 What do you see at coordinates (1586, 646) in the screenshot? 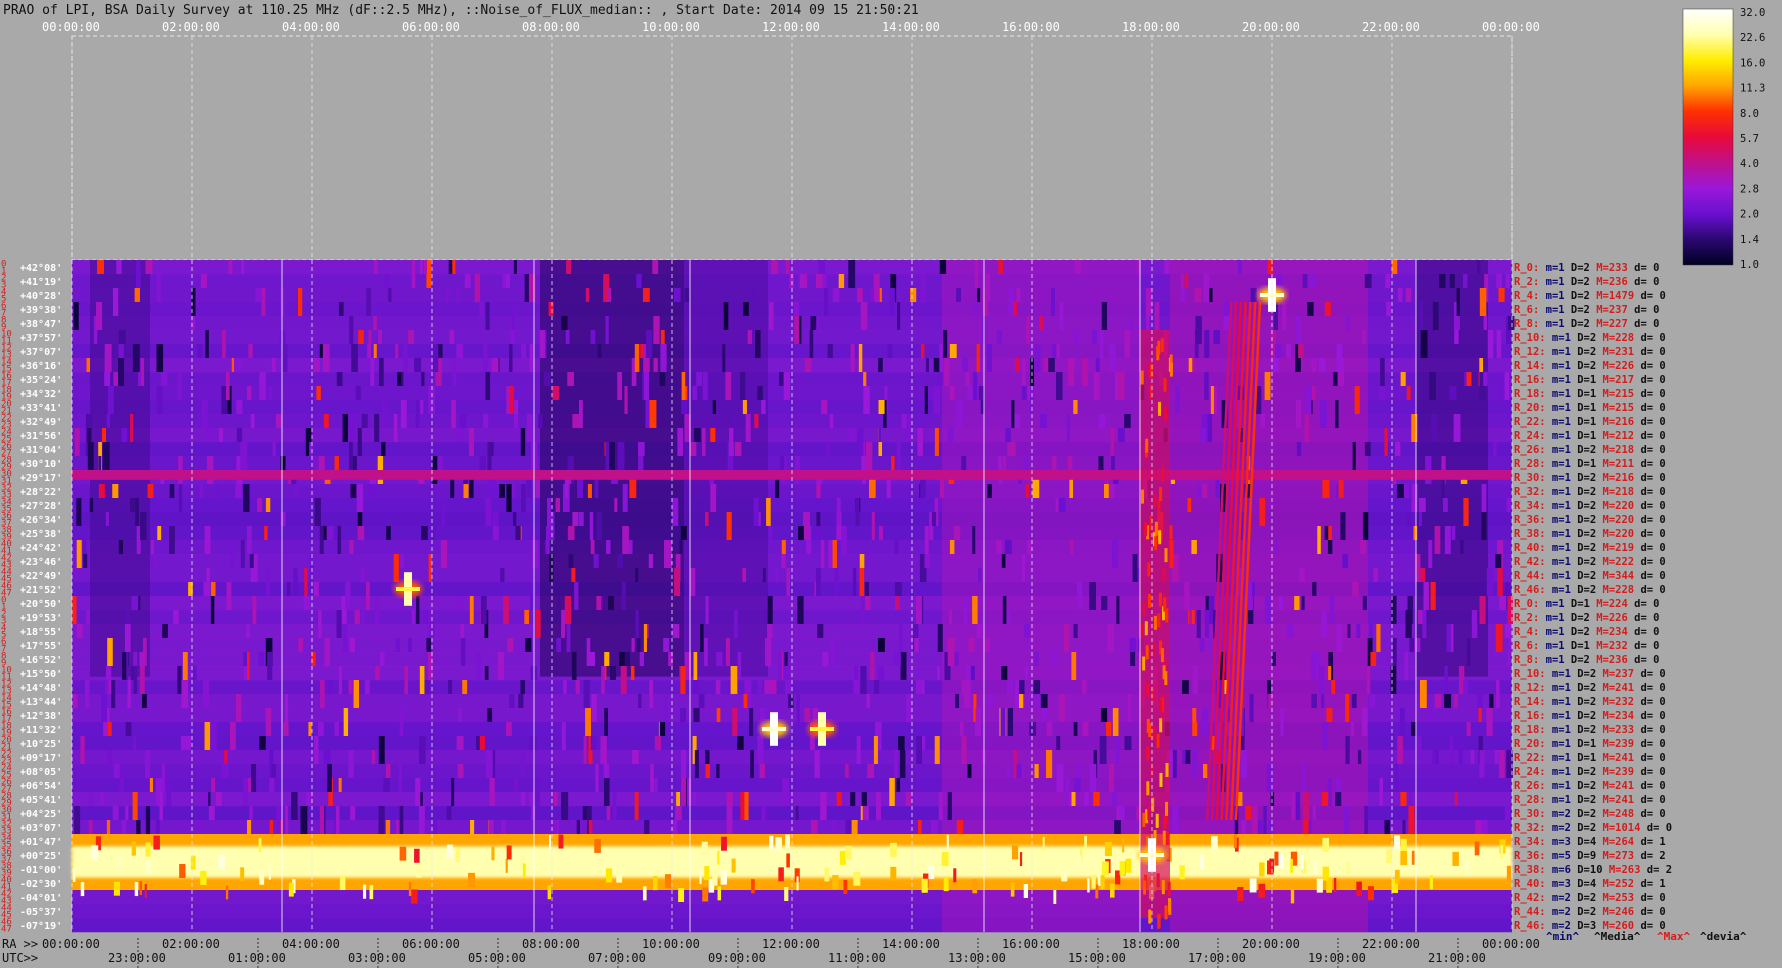
I see `row-stat: R_6: m=1 D=1 M=232 d= 0` at bounding box center [1586, 646].